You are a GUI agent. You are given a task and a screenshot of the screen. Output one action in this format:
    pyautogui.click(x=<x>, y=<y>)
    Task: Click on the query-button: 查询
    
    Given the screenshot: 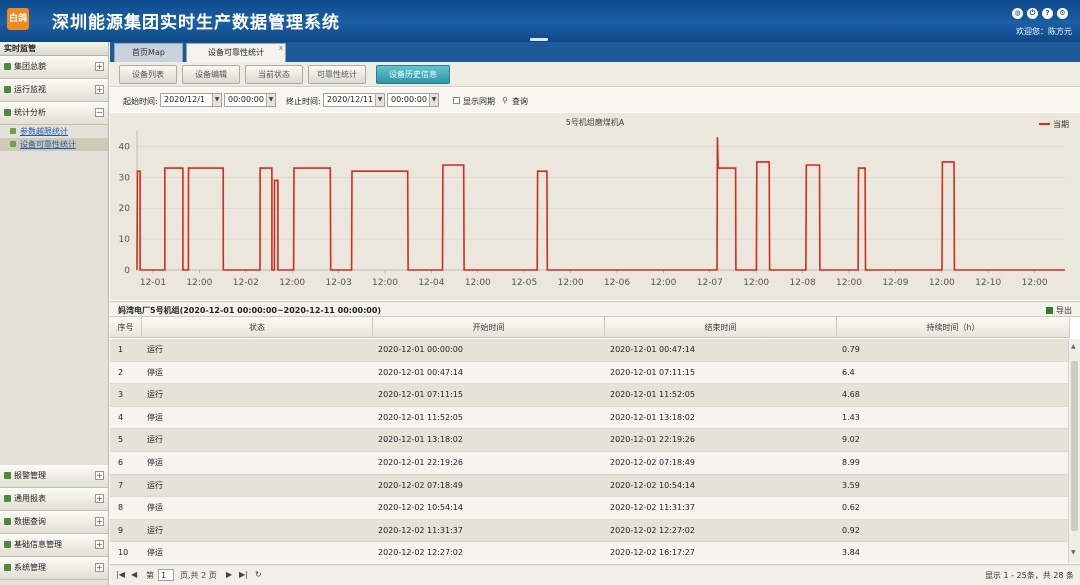 What is the action you would take?
    pyautogui.click(x=520, y=101)
    